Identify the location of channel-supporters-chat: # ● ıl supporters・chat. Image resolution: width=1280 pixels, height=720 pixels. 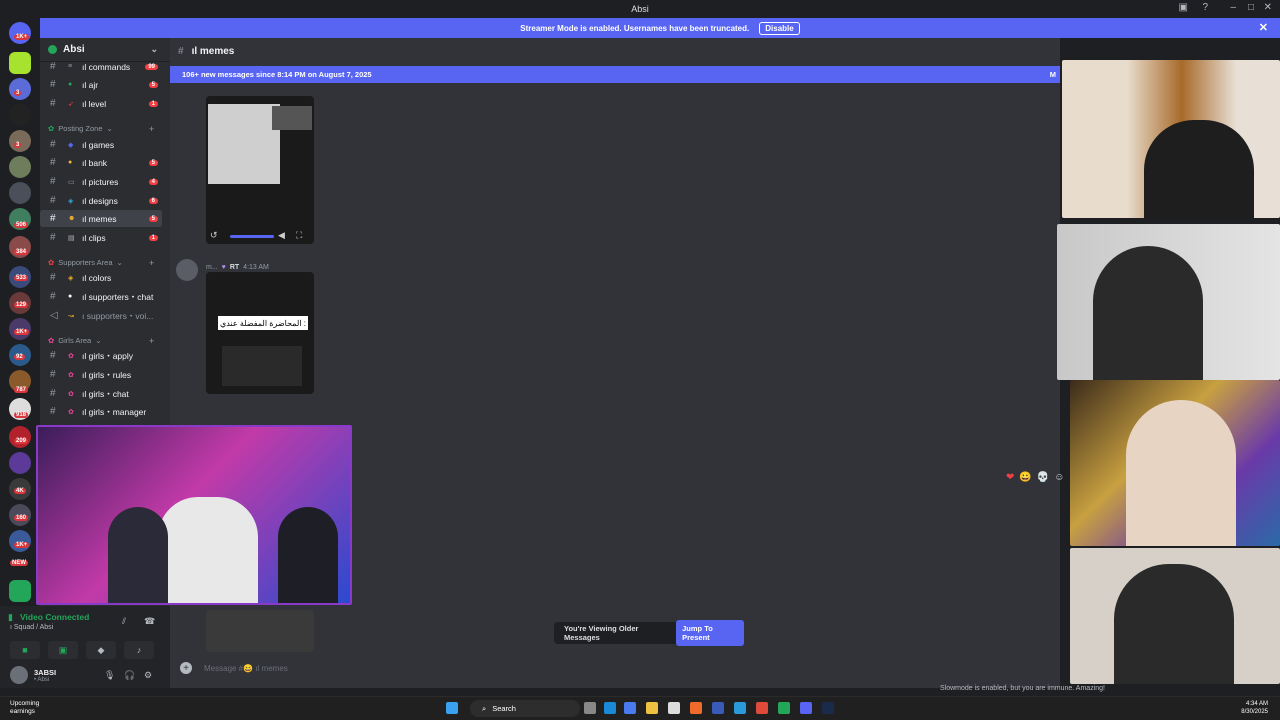
(101, 296).